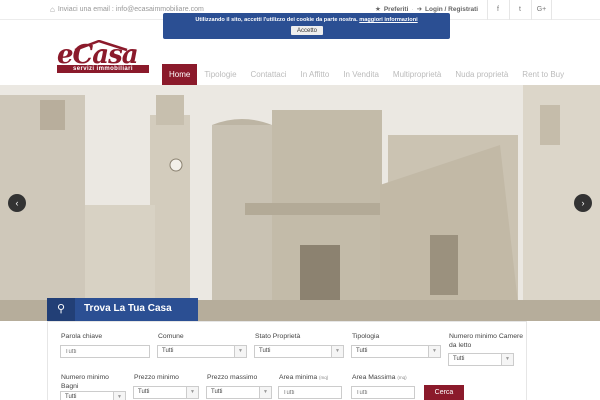  I want to click on login-link: Login / Registrati, so click(451, 9).